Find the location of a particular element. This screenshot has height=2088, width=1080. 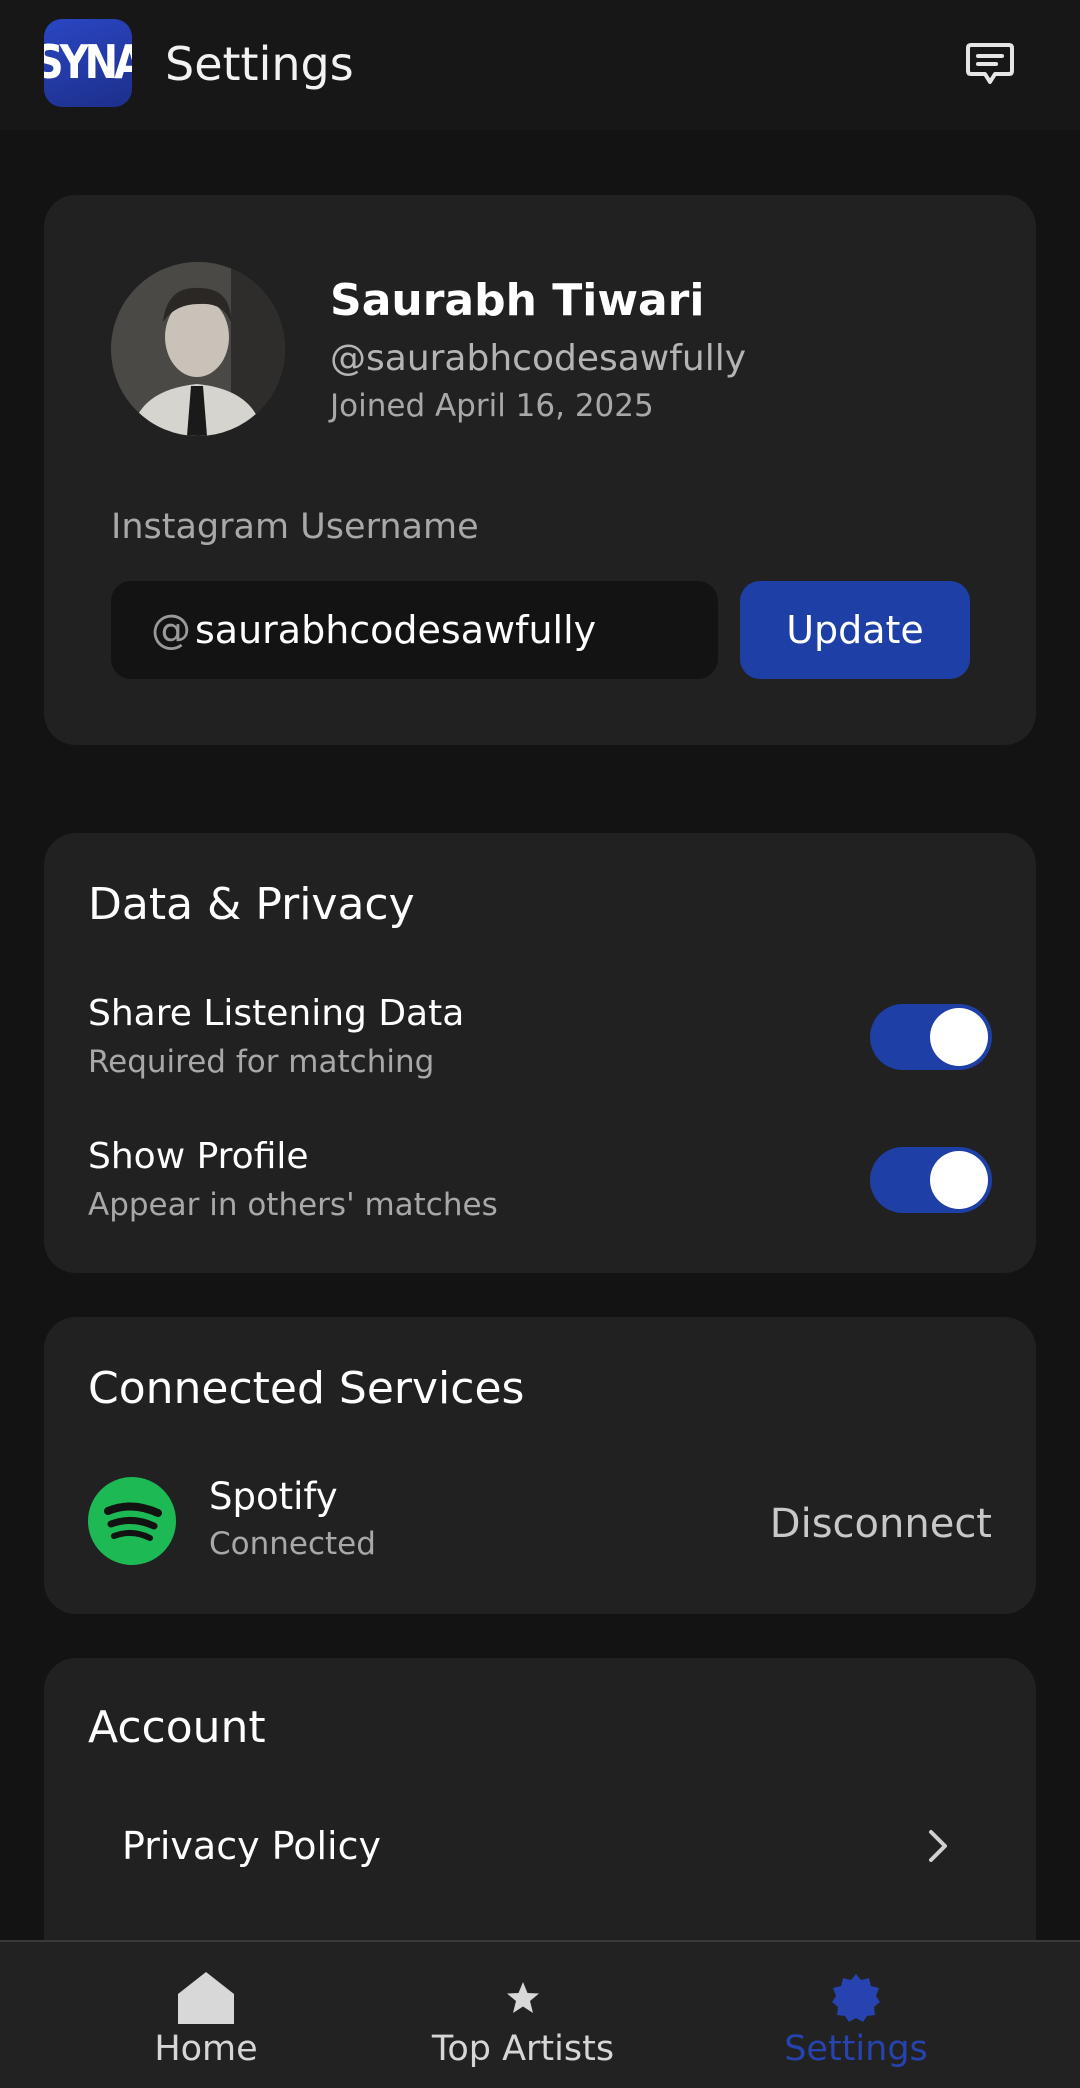

show-profile-sublabel: Appear in others' matches is located at coordinates (293, 1205).